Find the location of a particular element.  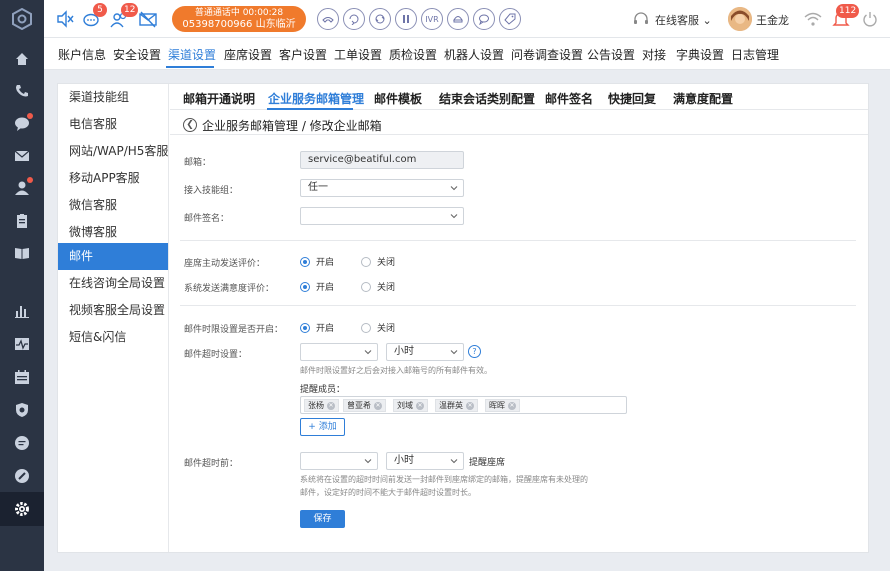

dialog-icon is located at coordinates (484, 19).